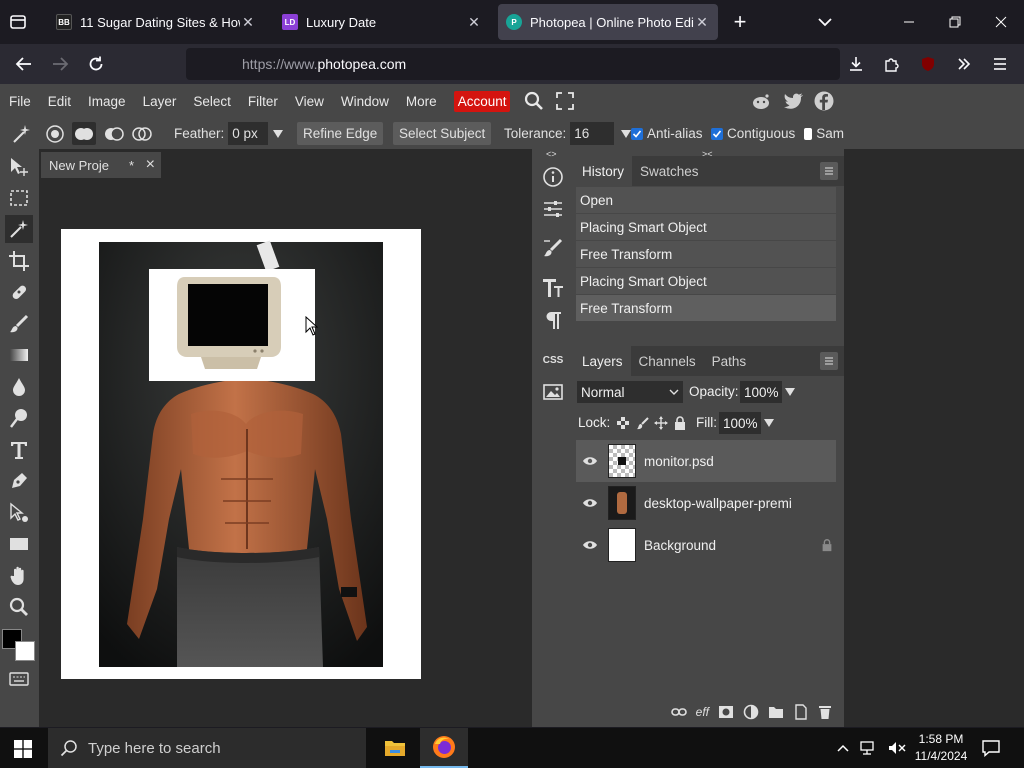 This screenshot has height=768, width=1024. I want to click on layer-row: desktop-wallpaper-premi, so click(706, 503).